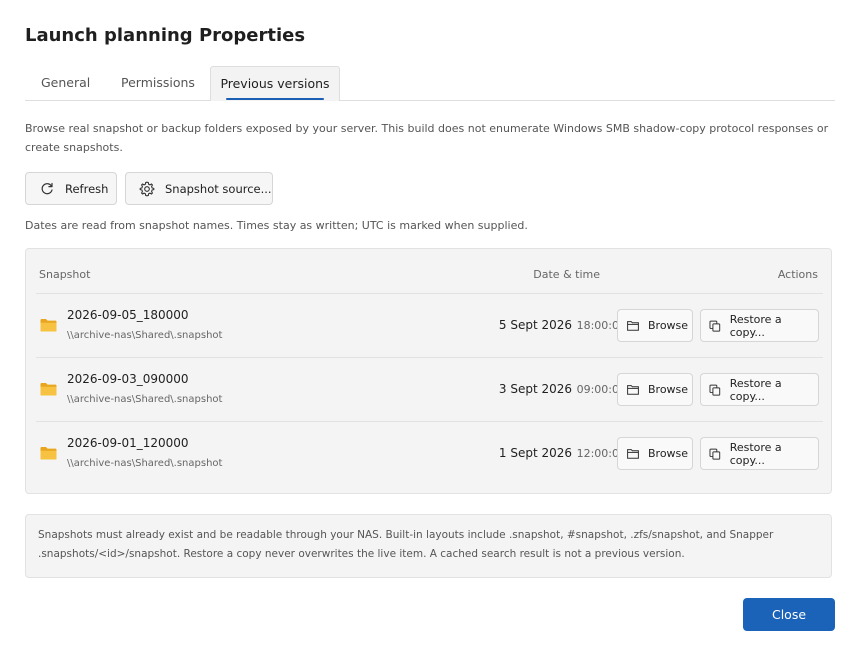 This screenshot has width=860, height=650. I want to click on column-header-date-time: Date & time, so click(566, 274).